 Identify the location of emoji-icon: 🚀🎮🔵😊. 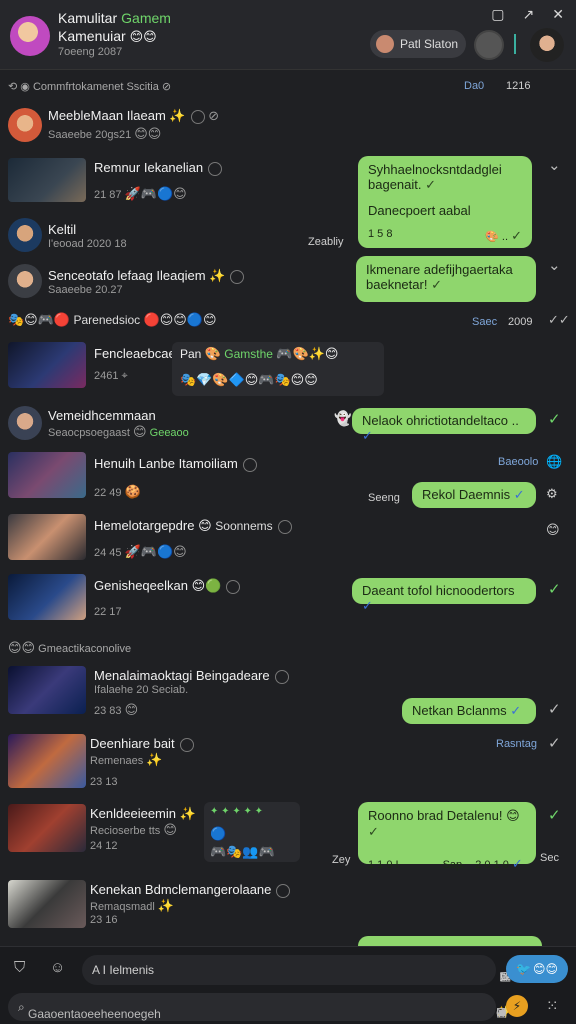
(155, 551).